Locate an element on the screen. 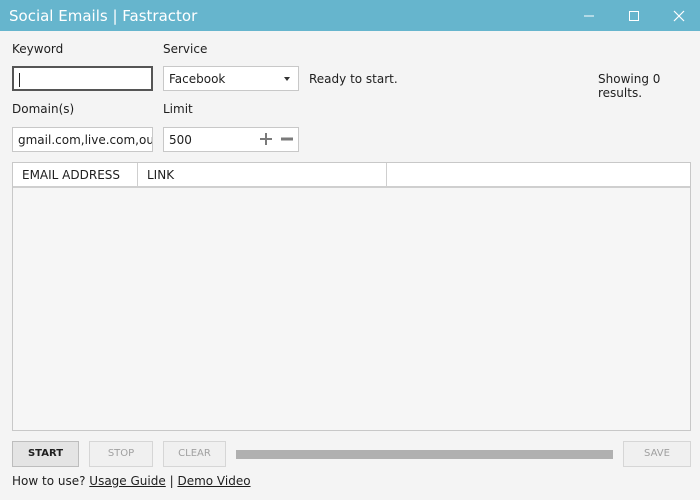 This screenshot has width=700, height=500. minus-icon is located at coordinates (287, 139).